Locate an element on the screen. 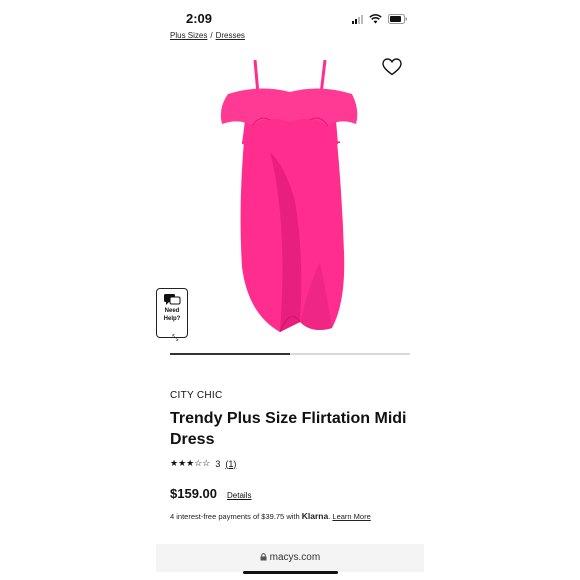  installment-suffix: . is located at coordinates (329, 516).